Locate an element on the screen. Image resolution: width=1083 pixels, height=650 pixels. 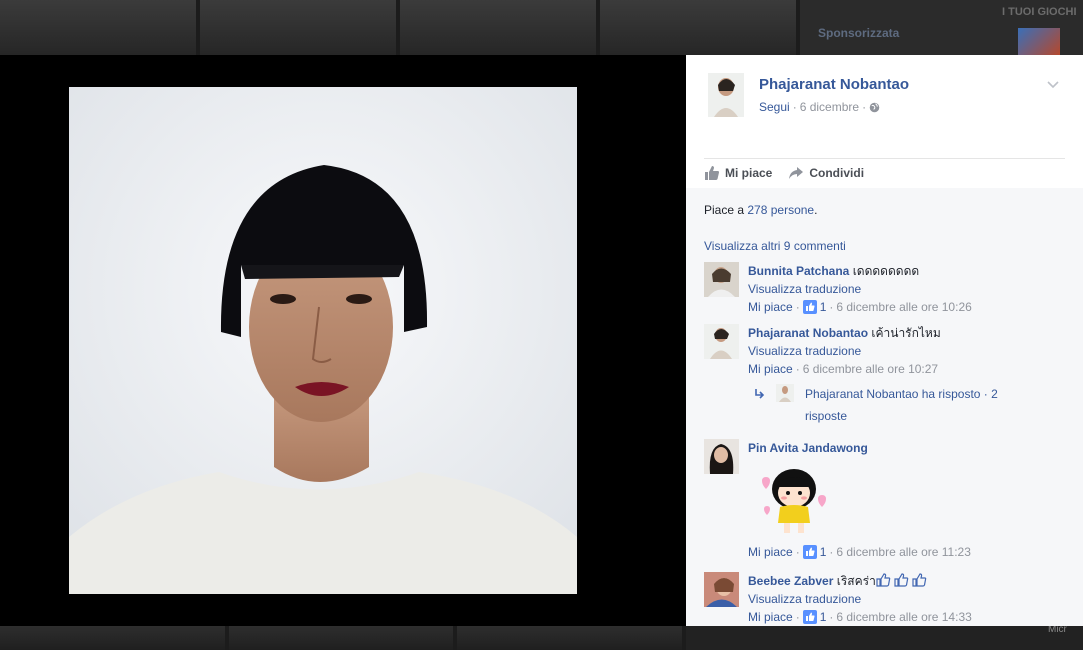
author-avatar is located at coordinates (726, 95).